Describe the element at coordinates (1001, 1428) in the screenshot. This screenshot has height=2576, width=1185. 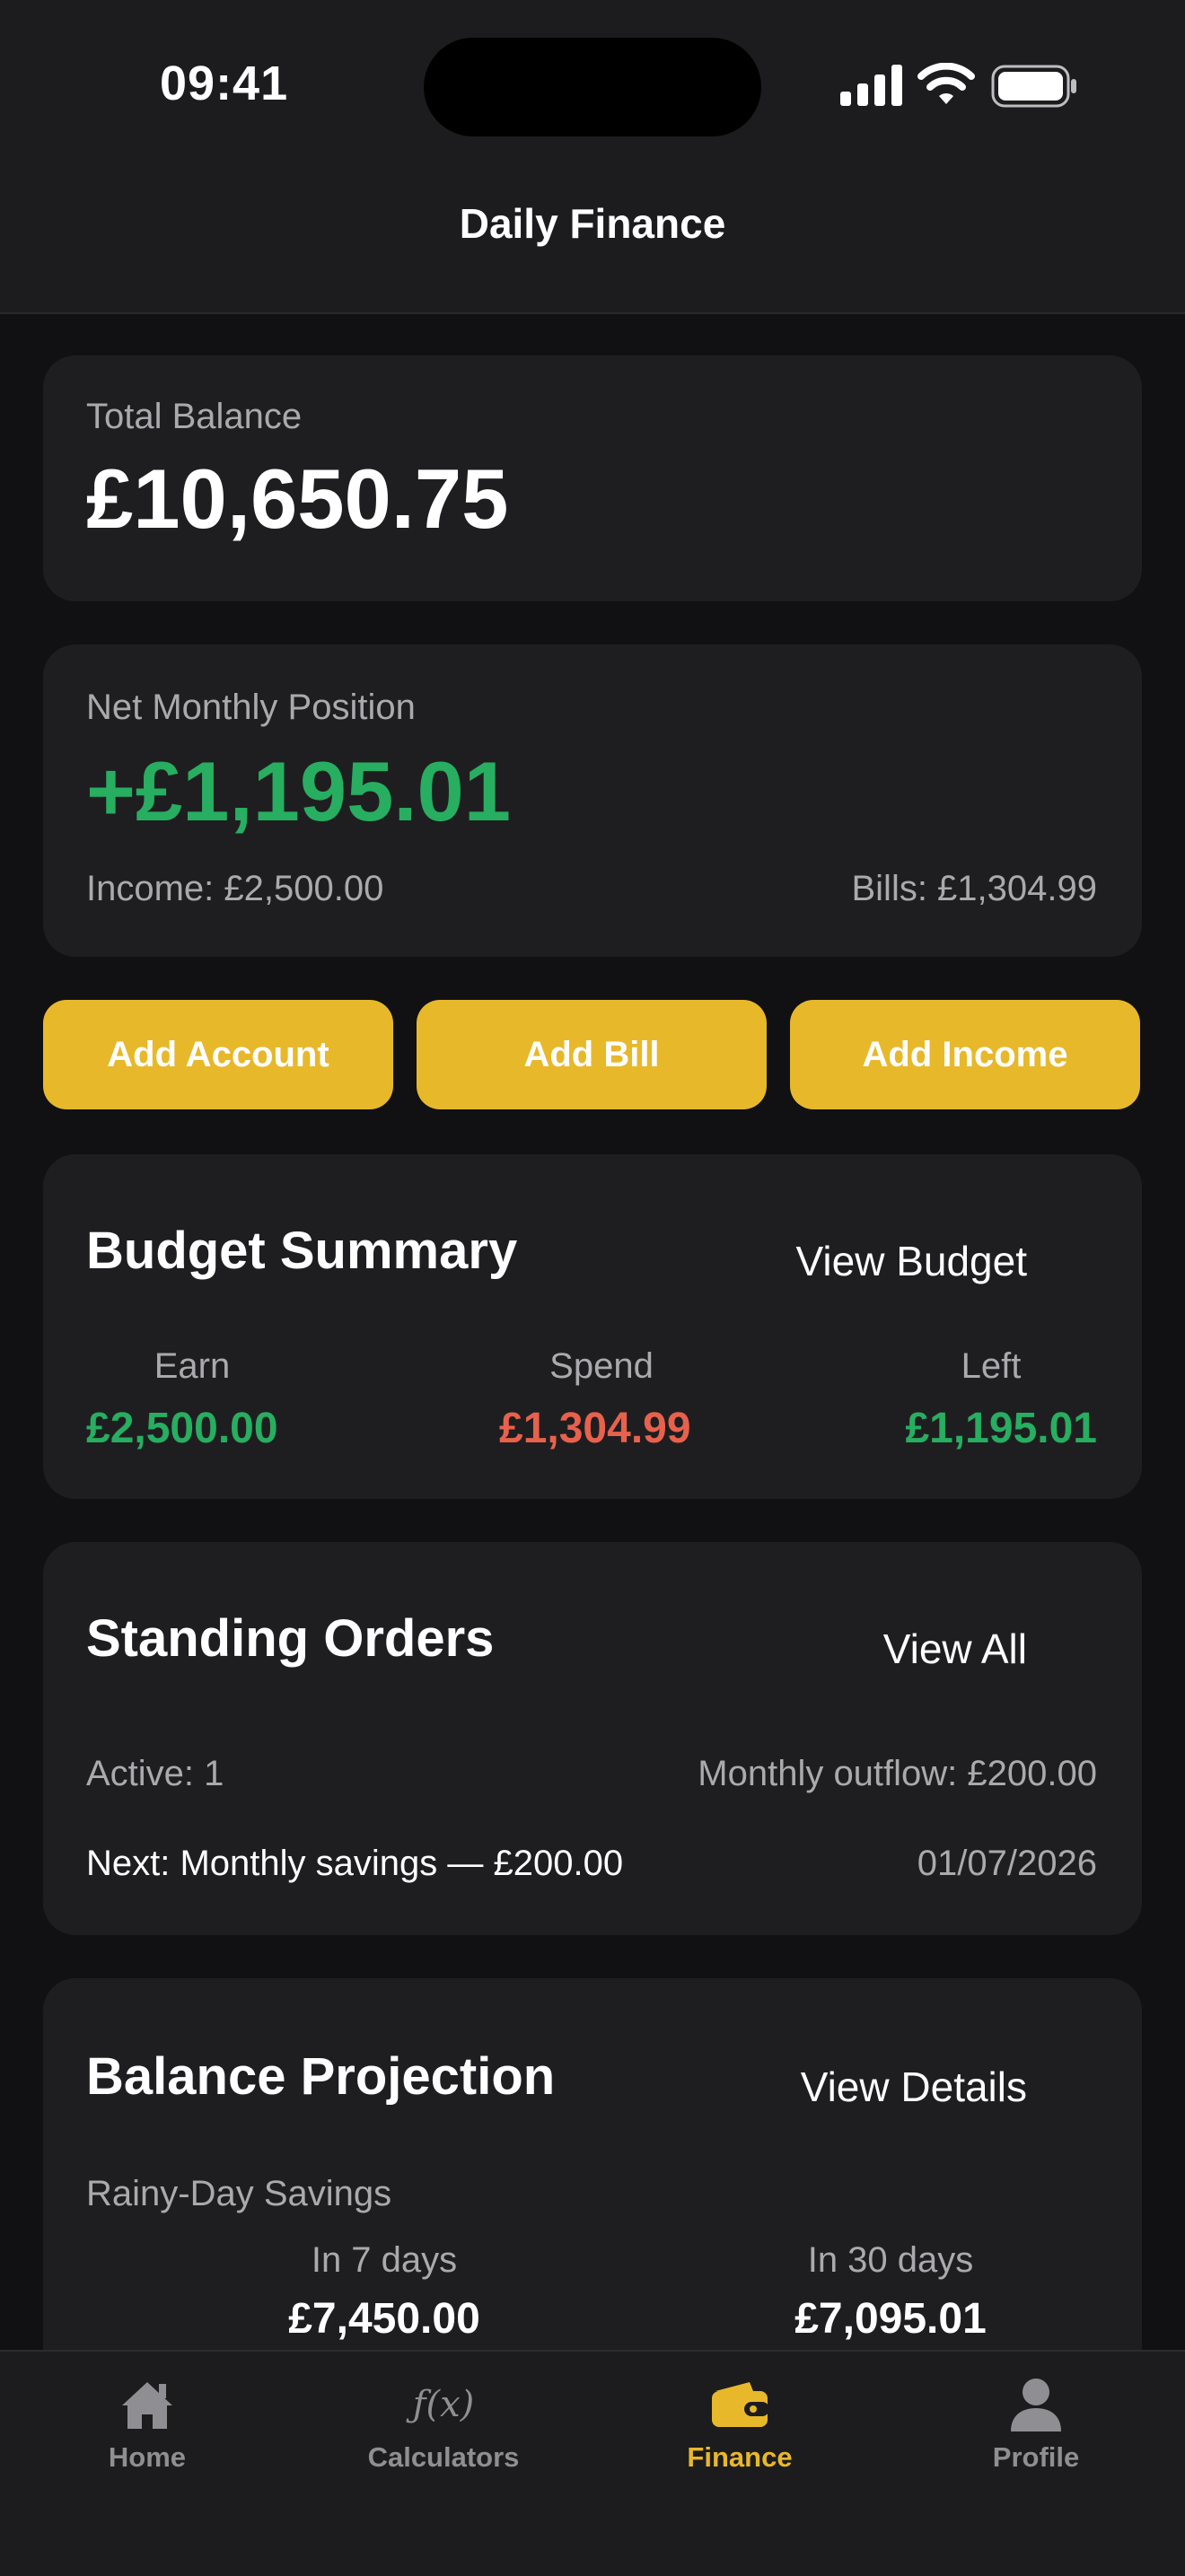
I see `left-value: £1,195.01` at that location.